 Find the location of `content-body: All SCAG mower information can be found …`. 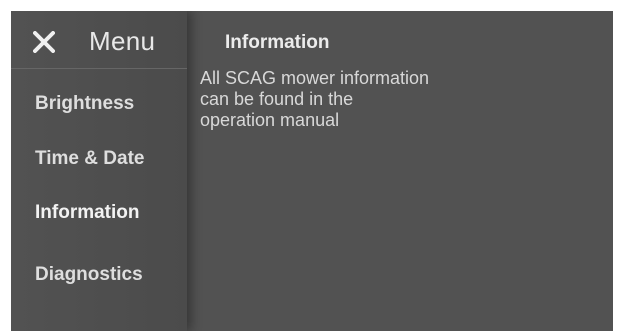

content-body: All SCAG mower information can be found … is located at coordinates (365, 99).